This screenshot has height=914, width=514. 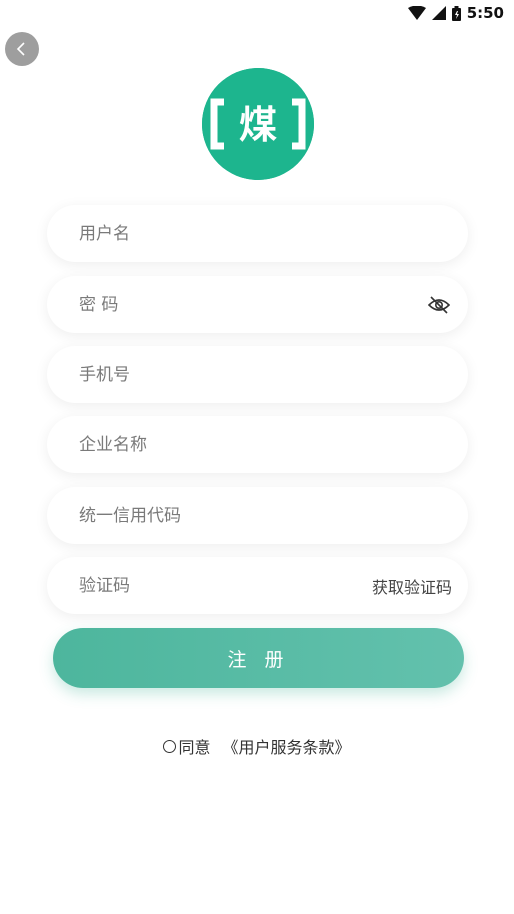 I want to click on battery-icon, so click(x=456, y=13).